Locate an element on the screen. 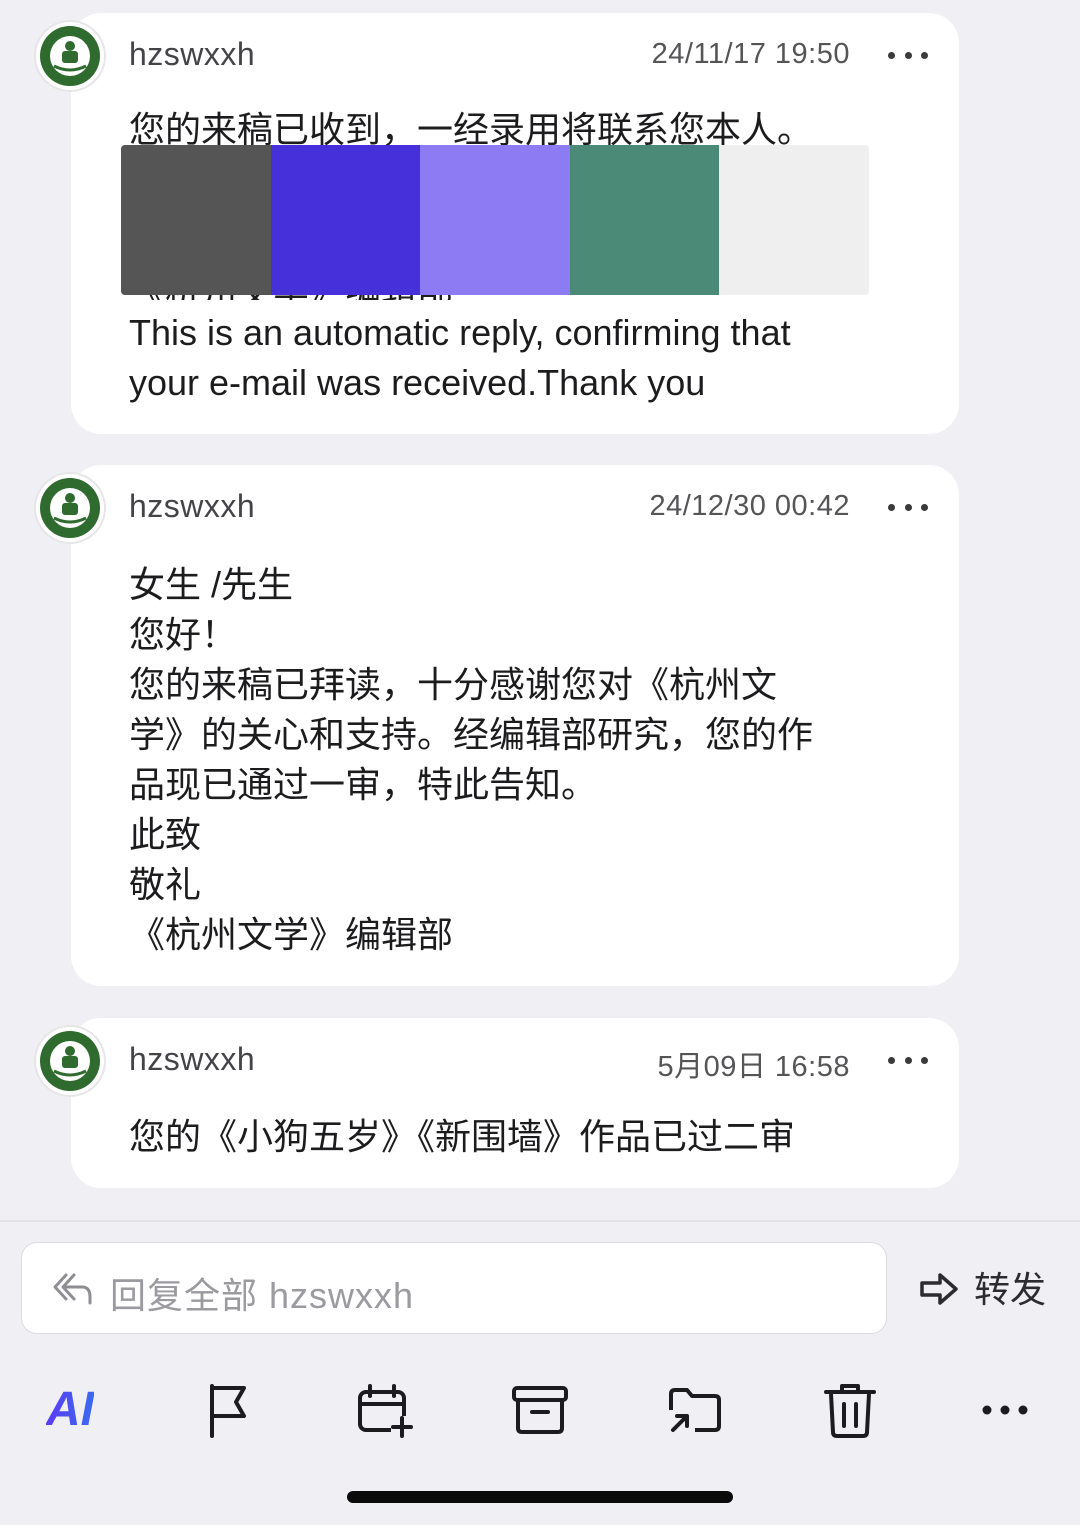 The height and width of the screenshot is (1525, 1080). divider is located at coordinates (540, 1221).